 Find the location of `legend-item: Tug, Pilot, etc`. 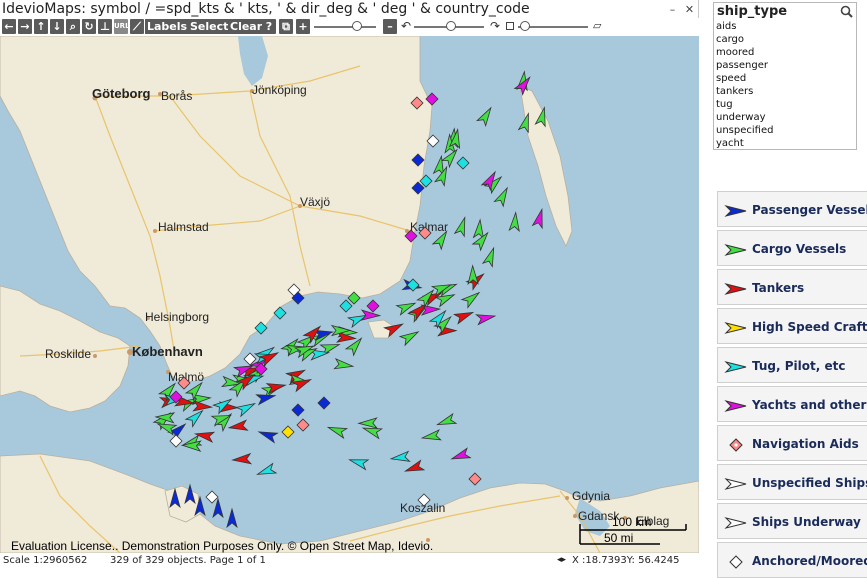

legend-item: Tug, Pilot, etc is located at coordinates (792, 365).